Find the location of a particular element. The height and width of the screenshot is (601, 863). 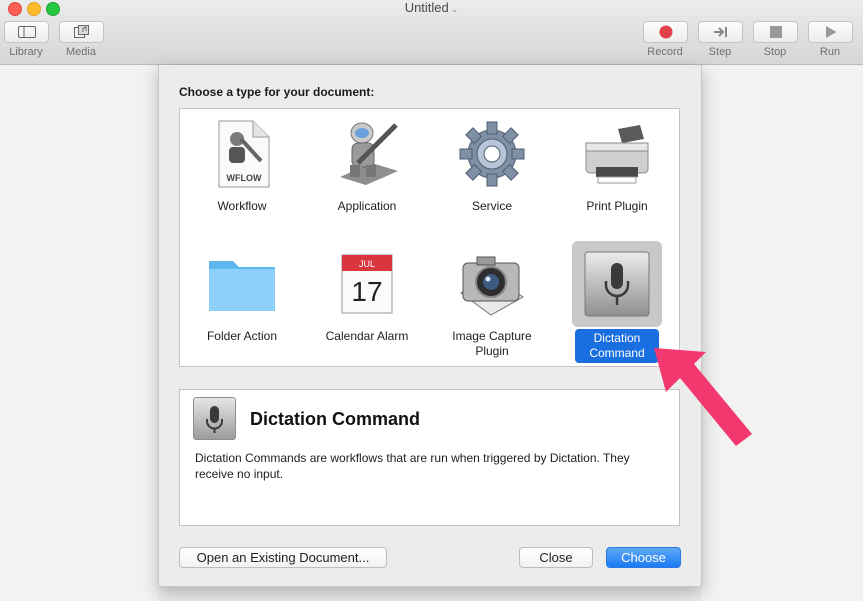

type-image-capture-label: Image Capture Plugin is located at coordinates (492, 344).